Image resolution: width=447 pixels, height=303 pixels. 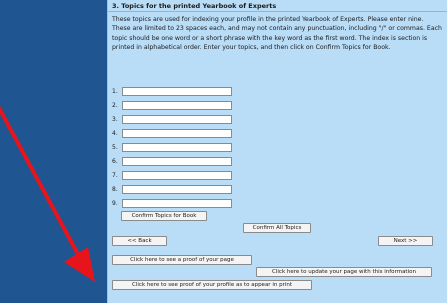 What do you see at coordinates (115, 147) in the screenshot?
I see `topic-number: 5.` at bounding box center [115, 147].